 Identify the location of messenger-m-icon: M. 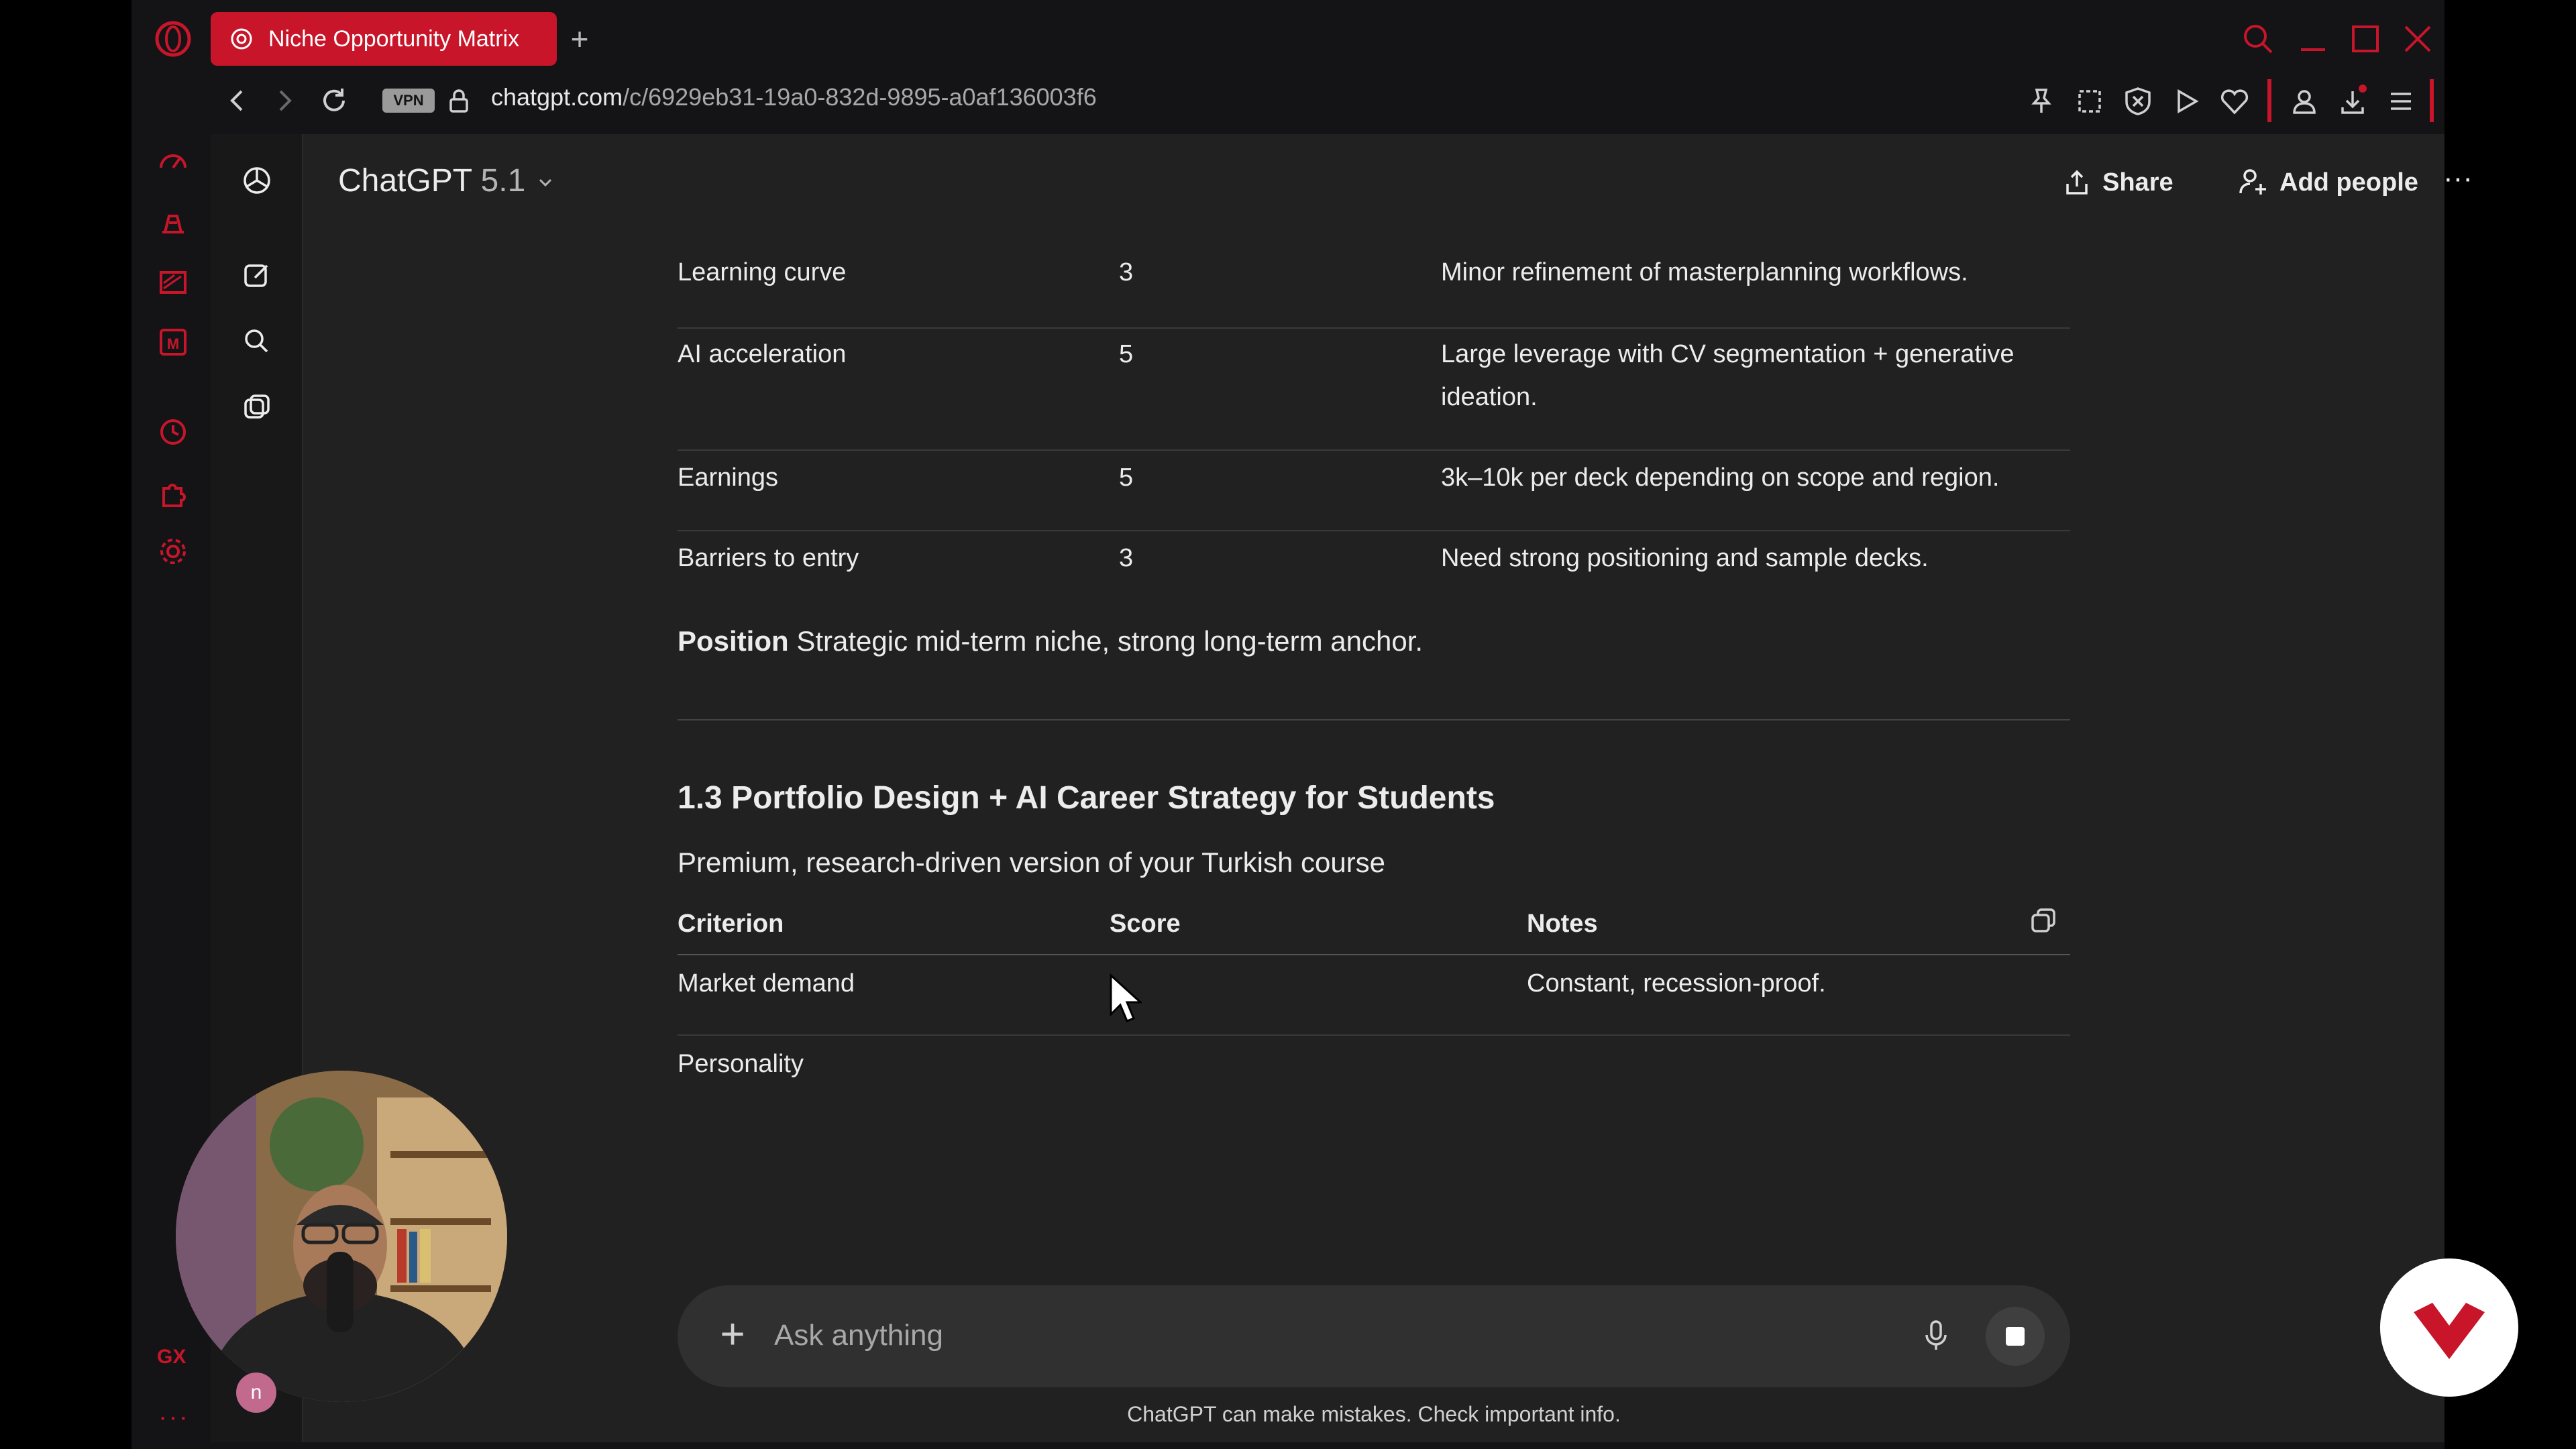
(173, 342).